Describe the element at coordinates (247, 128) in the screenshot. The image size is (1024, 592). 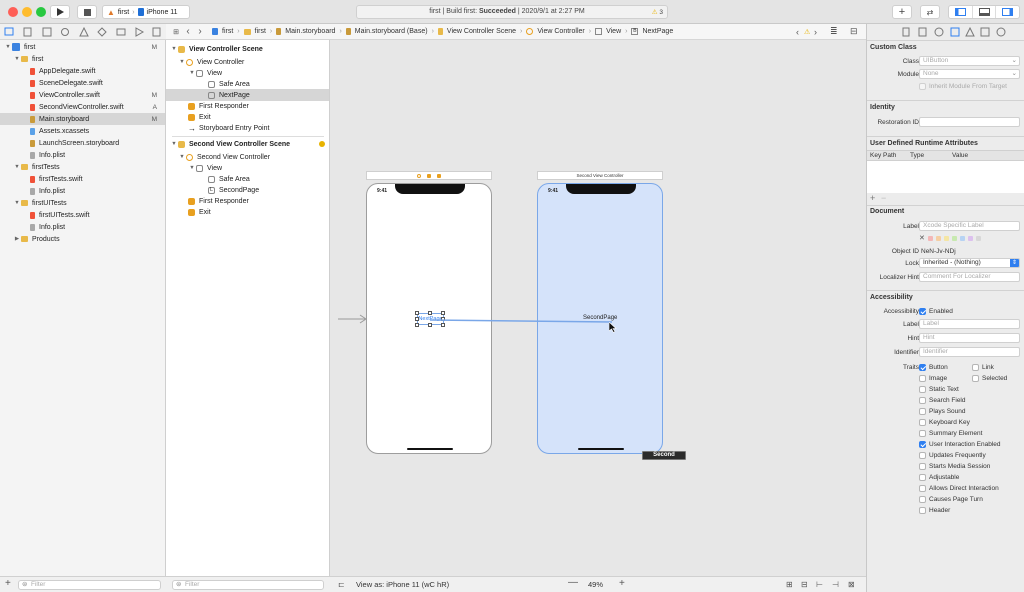
I see `outline-item: → Storyboard Entry Point` at that location.